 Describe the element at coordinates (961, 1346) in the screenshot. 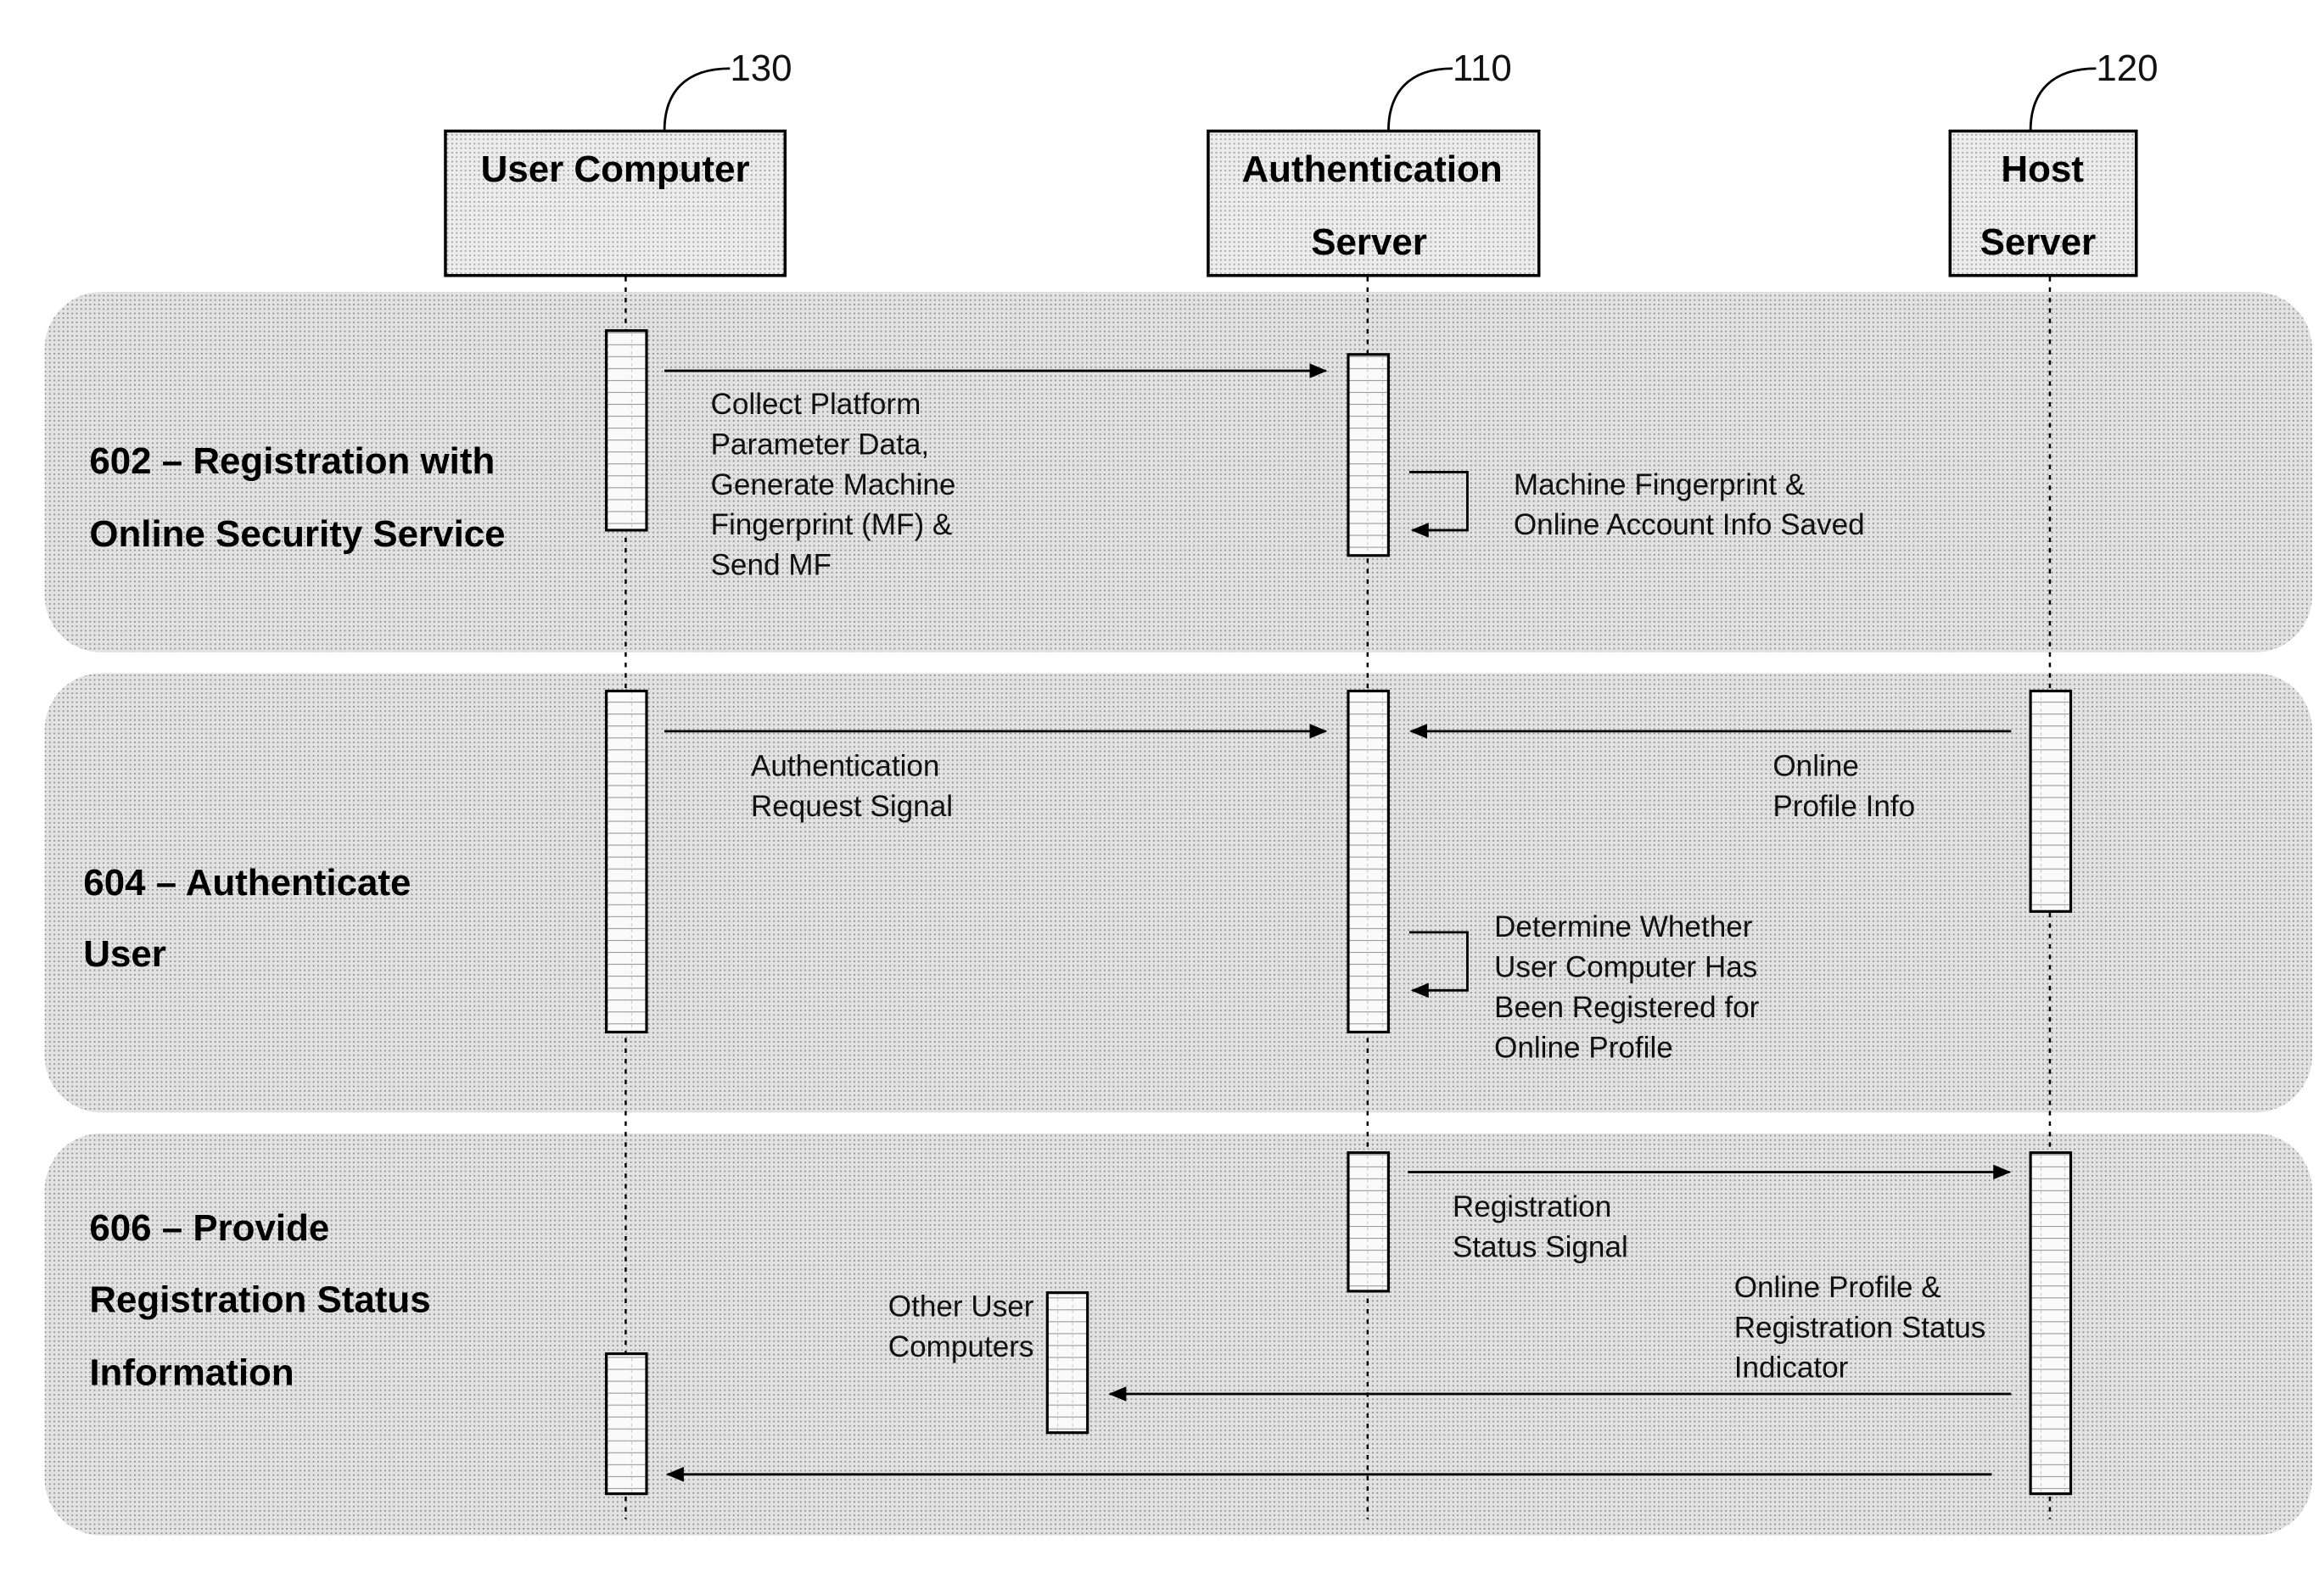

I see `svg-text: Computers` at that location.